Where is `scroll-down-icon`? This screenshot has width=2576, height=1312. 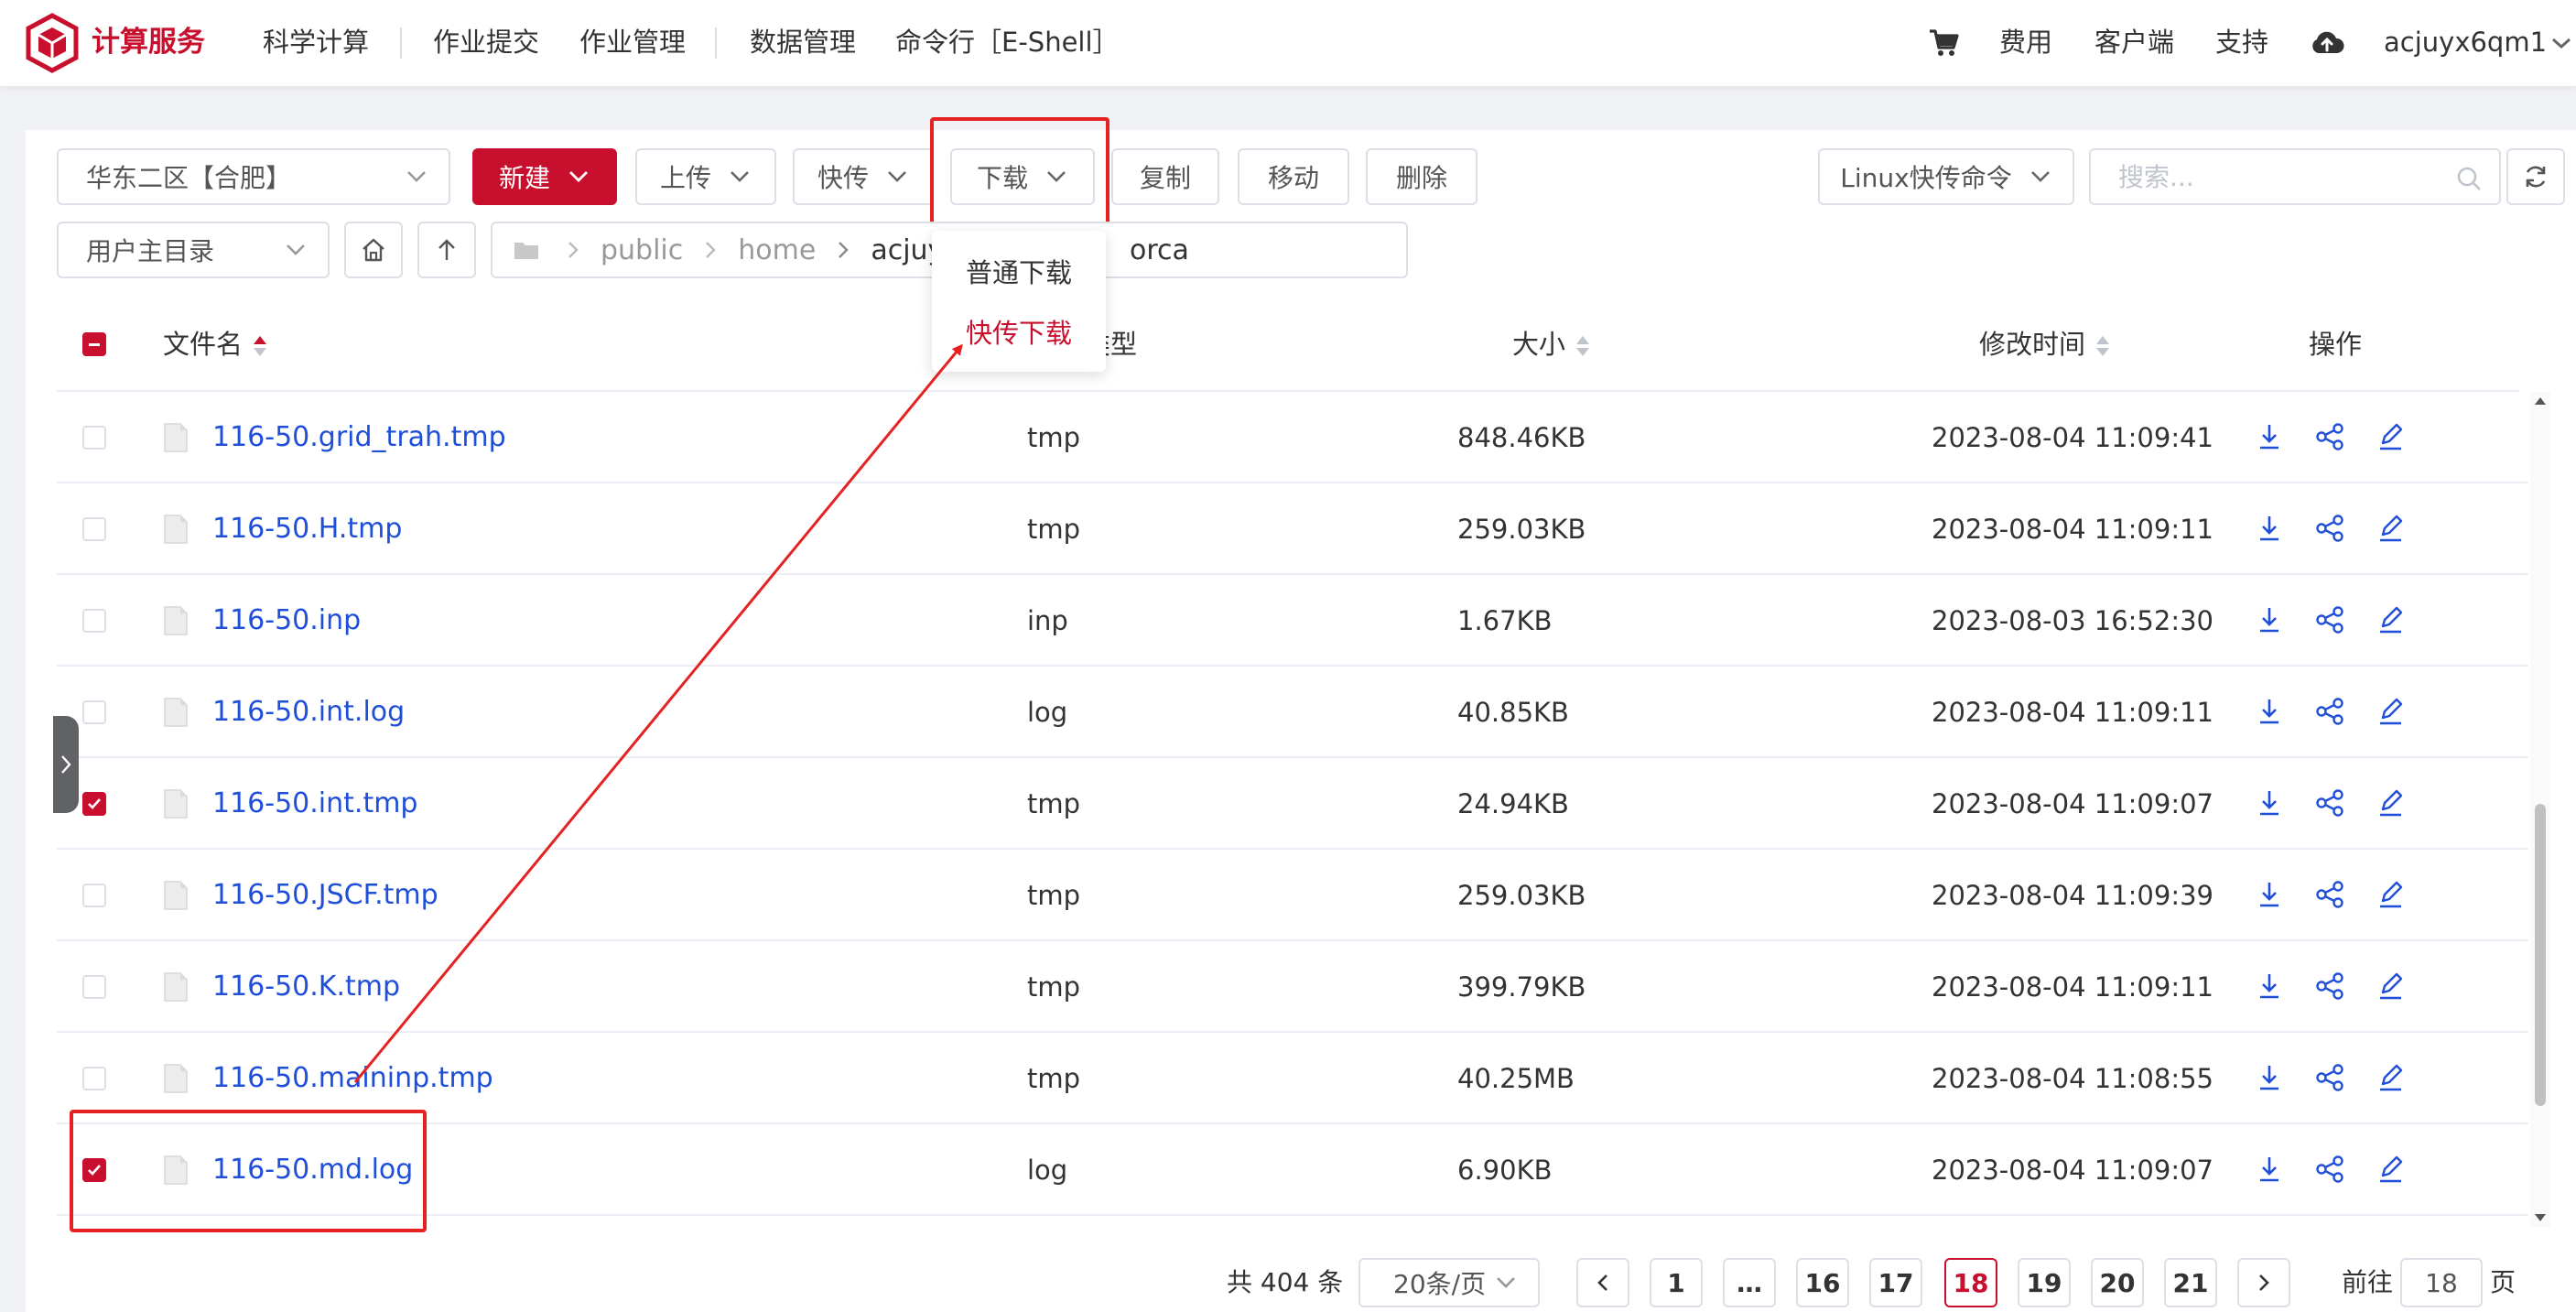 scroll-down-icon is located at coordinates (2541, 1217).